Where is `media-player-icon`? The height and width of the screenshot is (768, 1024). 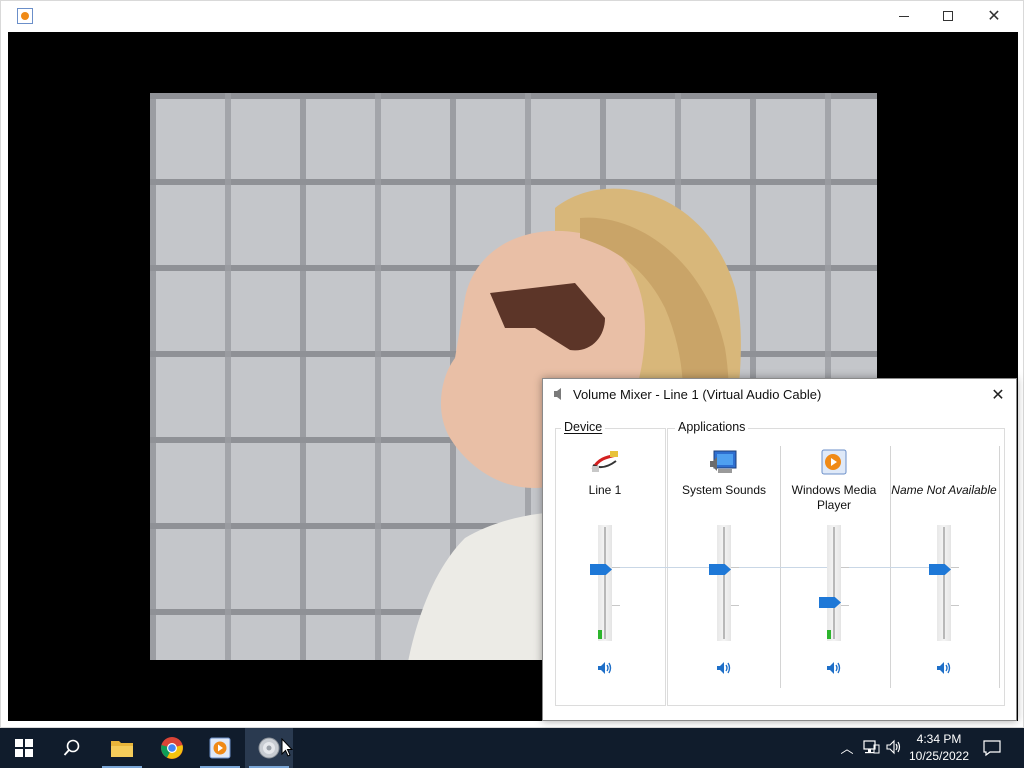
media-player-icon is located at coordinates (220, 748).